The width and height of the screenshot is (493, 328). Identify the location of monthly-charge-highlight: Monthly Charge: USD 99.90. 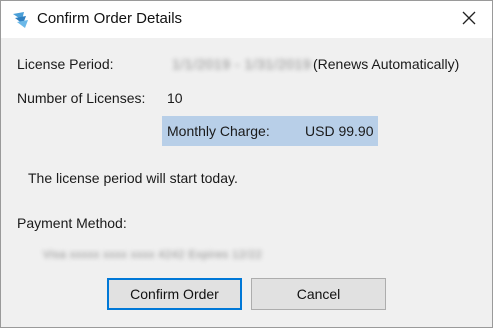
(270, 131).